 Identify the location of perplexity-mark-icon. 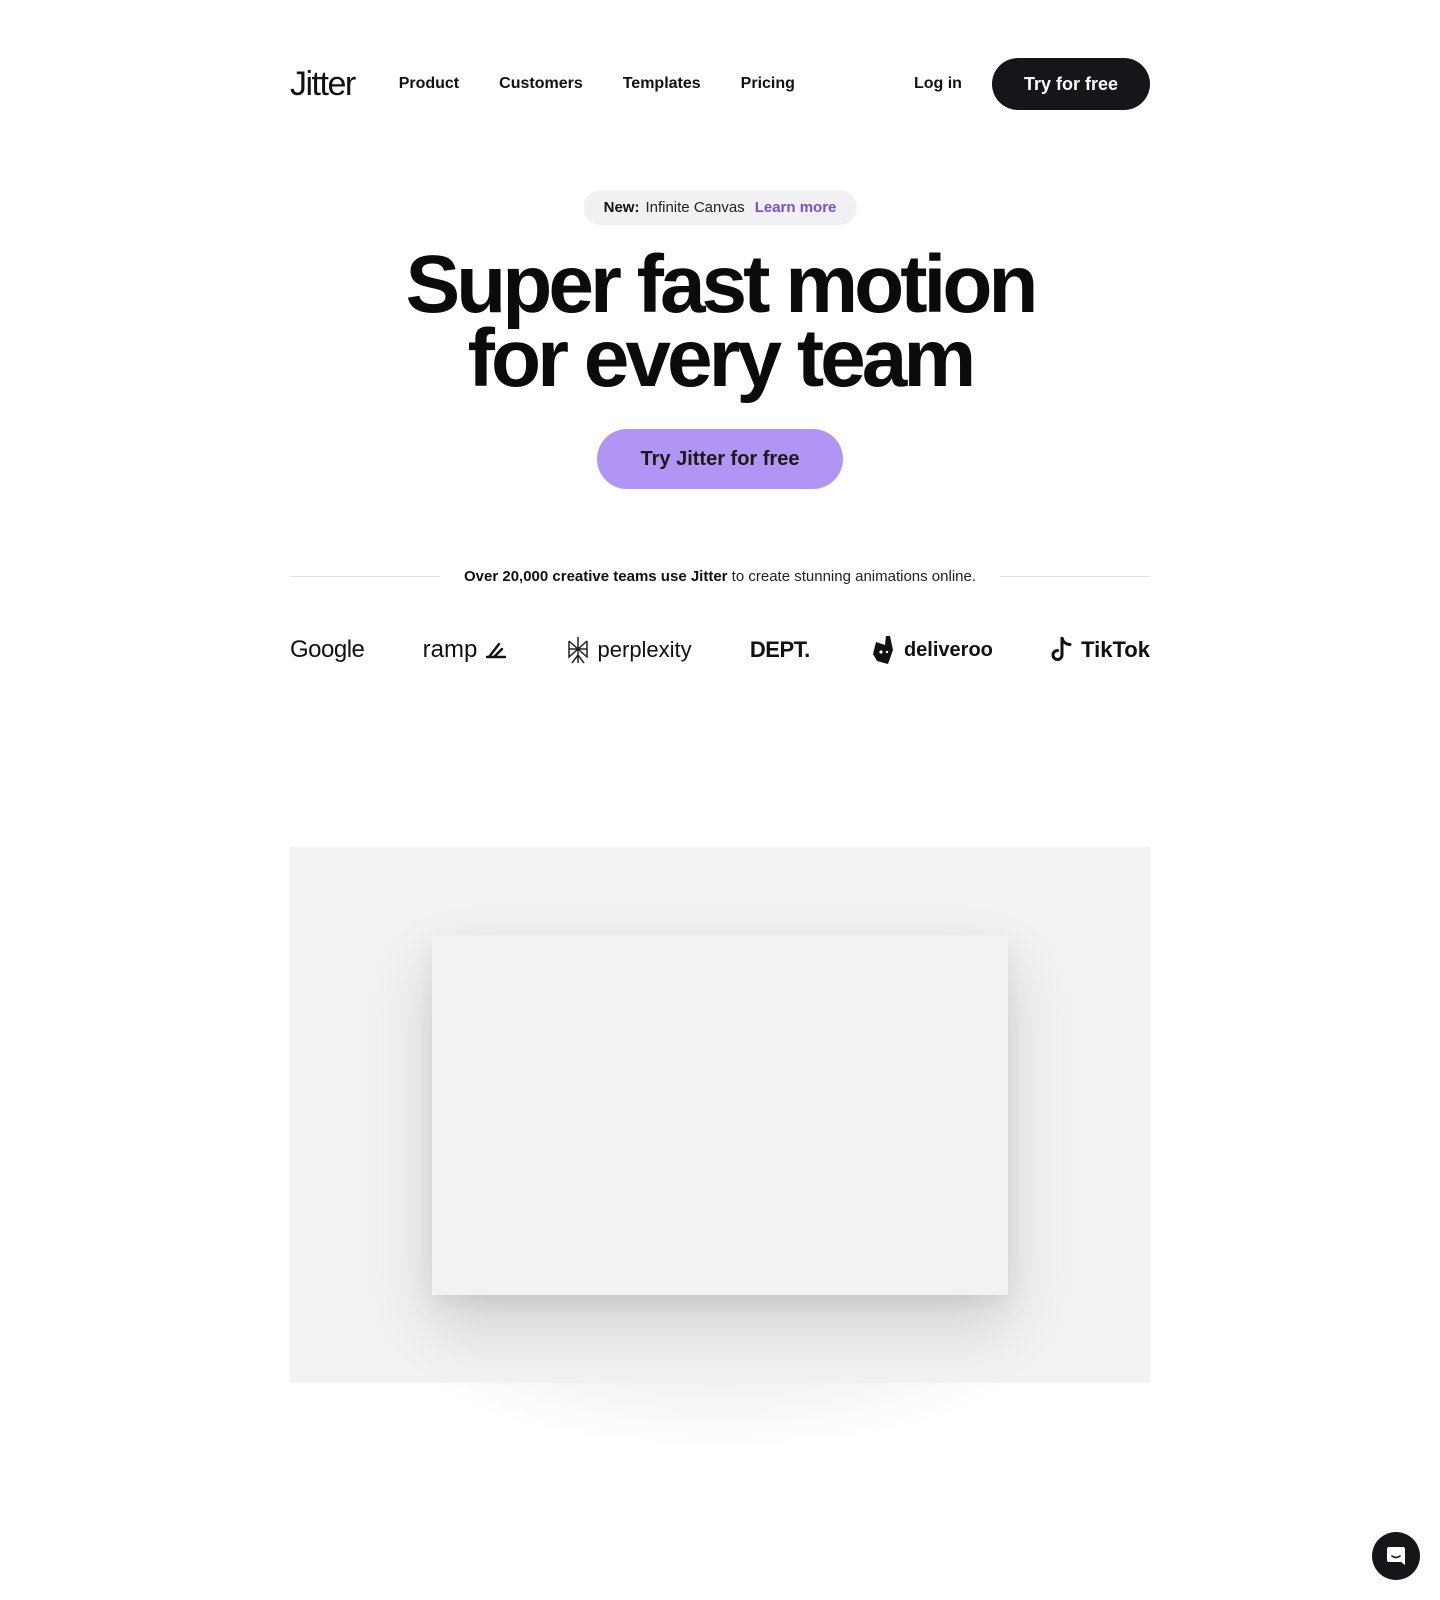
(577, 650).